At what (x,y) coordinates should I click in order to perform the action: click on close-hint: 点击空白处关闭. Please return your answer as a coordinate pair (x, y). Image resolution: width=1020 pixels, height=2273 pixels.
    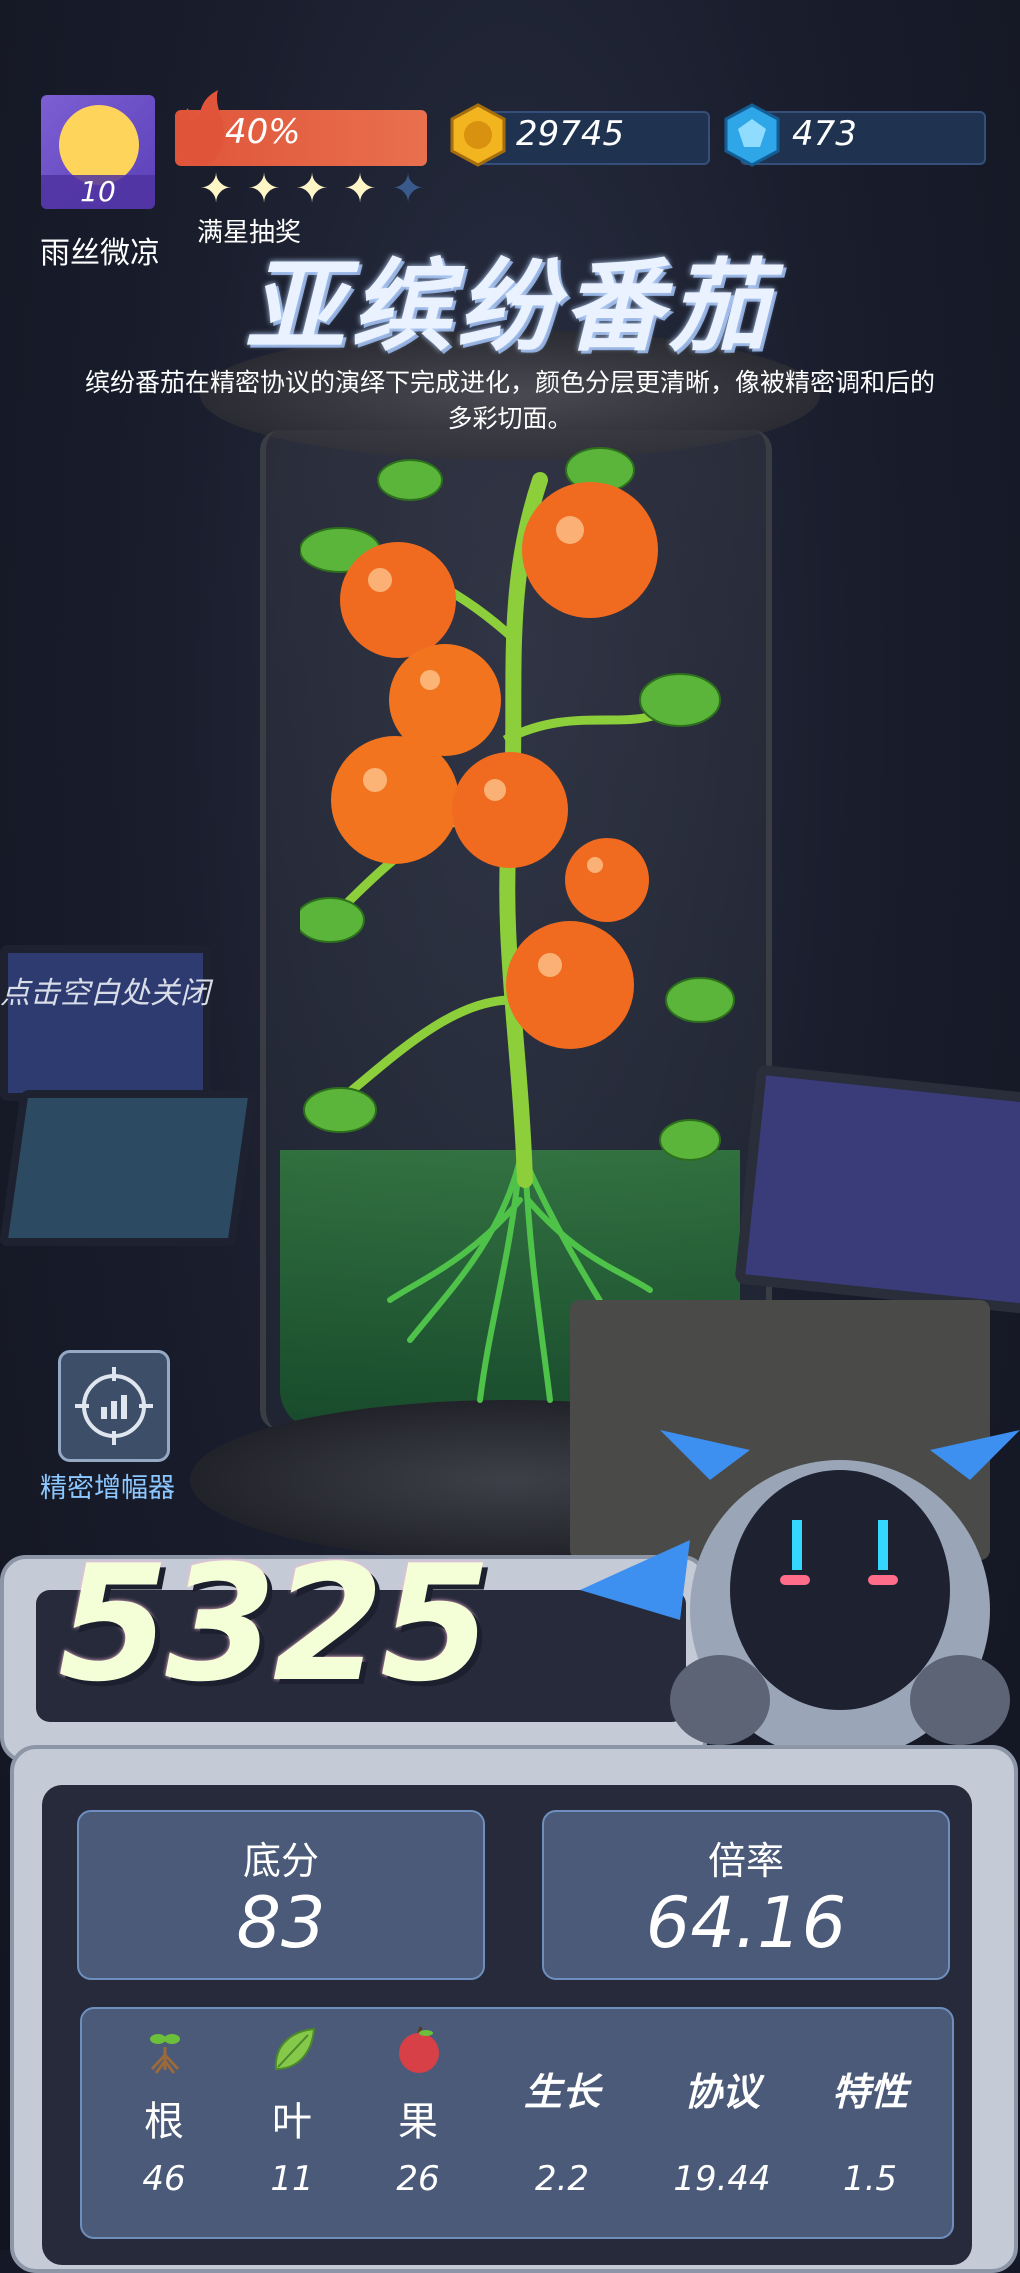
    Looking at the image, I should click on (105, 990).